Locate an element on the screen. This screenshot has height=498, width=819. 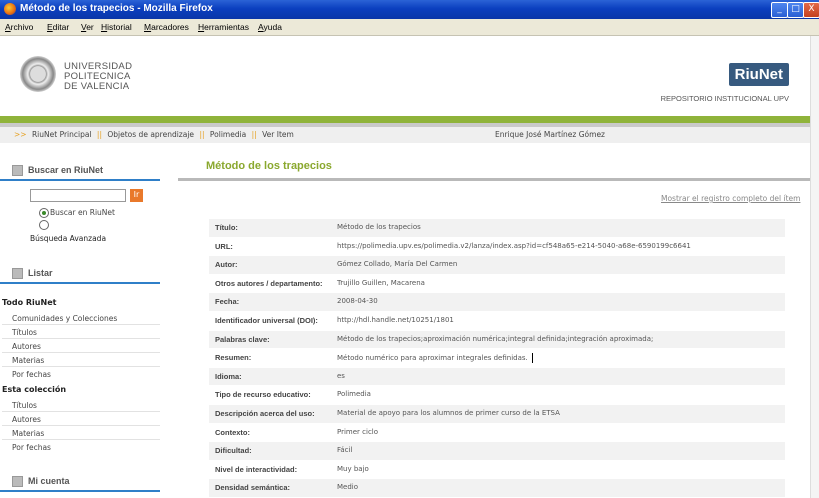
table-row: Dificultad: Fácil is located at coordinates (497, 451).